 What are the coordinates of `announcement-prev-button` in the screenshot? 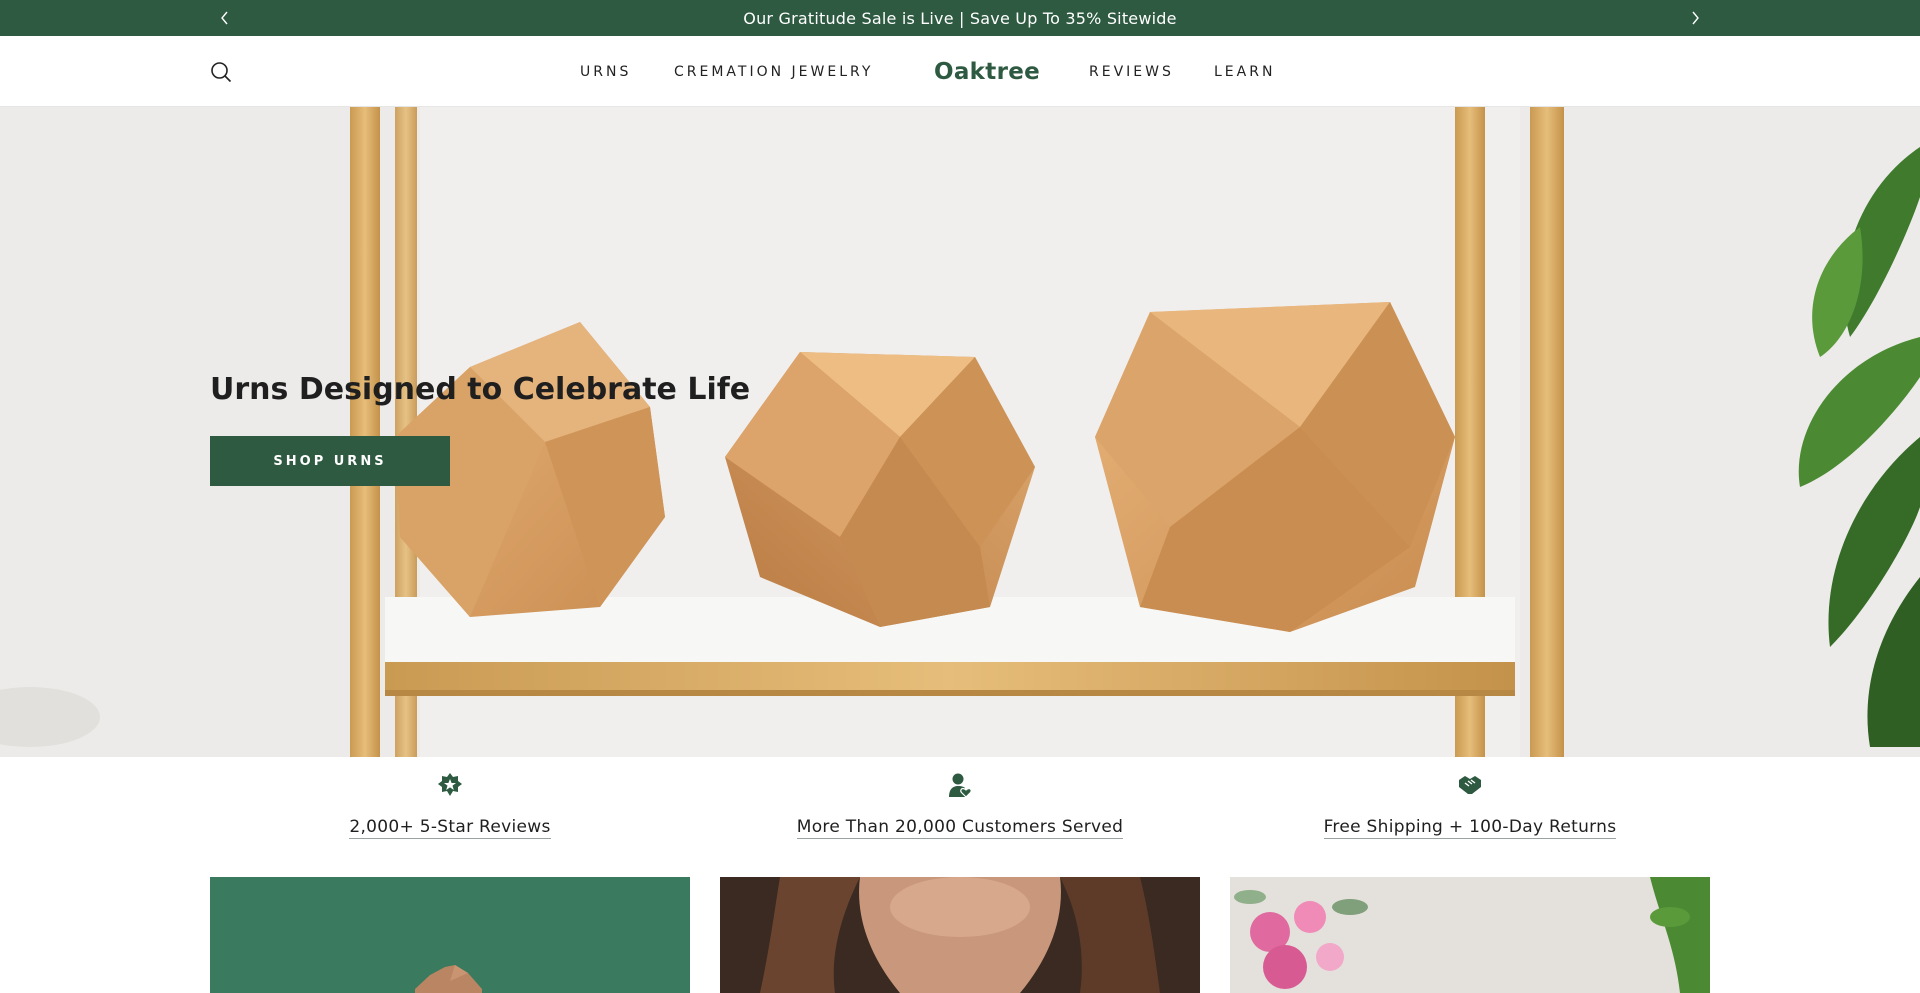 It's located at (225, 18).